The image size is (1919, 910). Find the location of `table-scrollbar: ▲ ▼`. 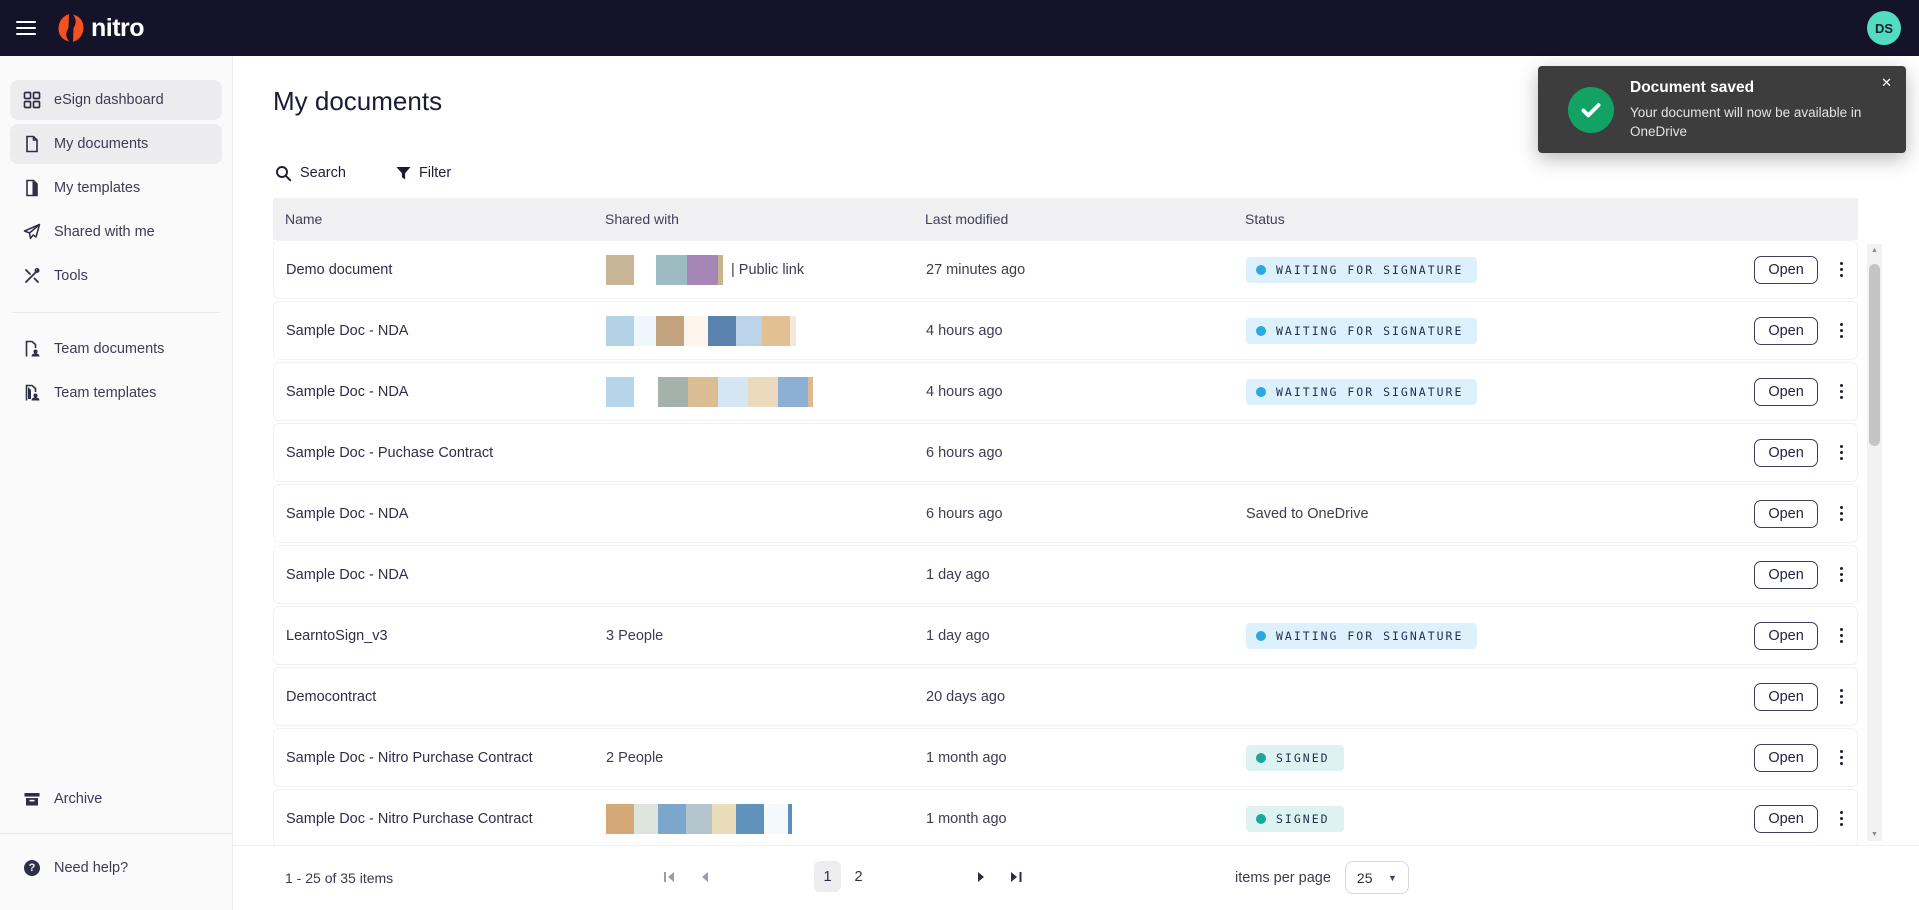

table-scrollbar: ▲ ▼ is located at coordinates (1874, 542).